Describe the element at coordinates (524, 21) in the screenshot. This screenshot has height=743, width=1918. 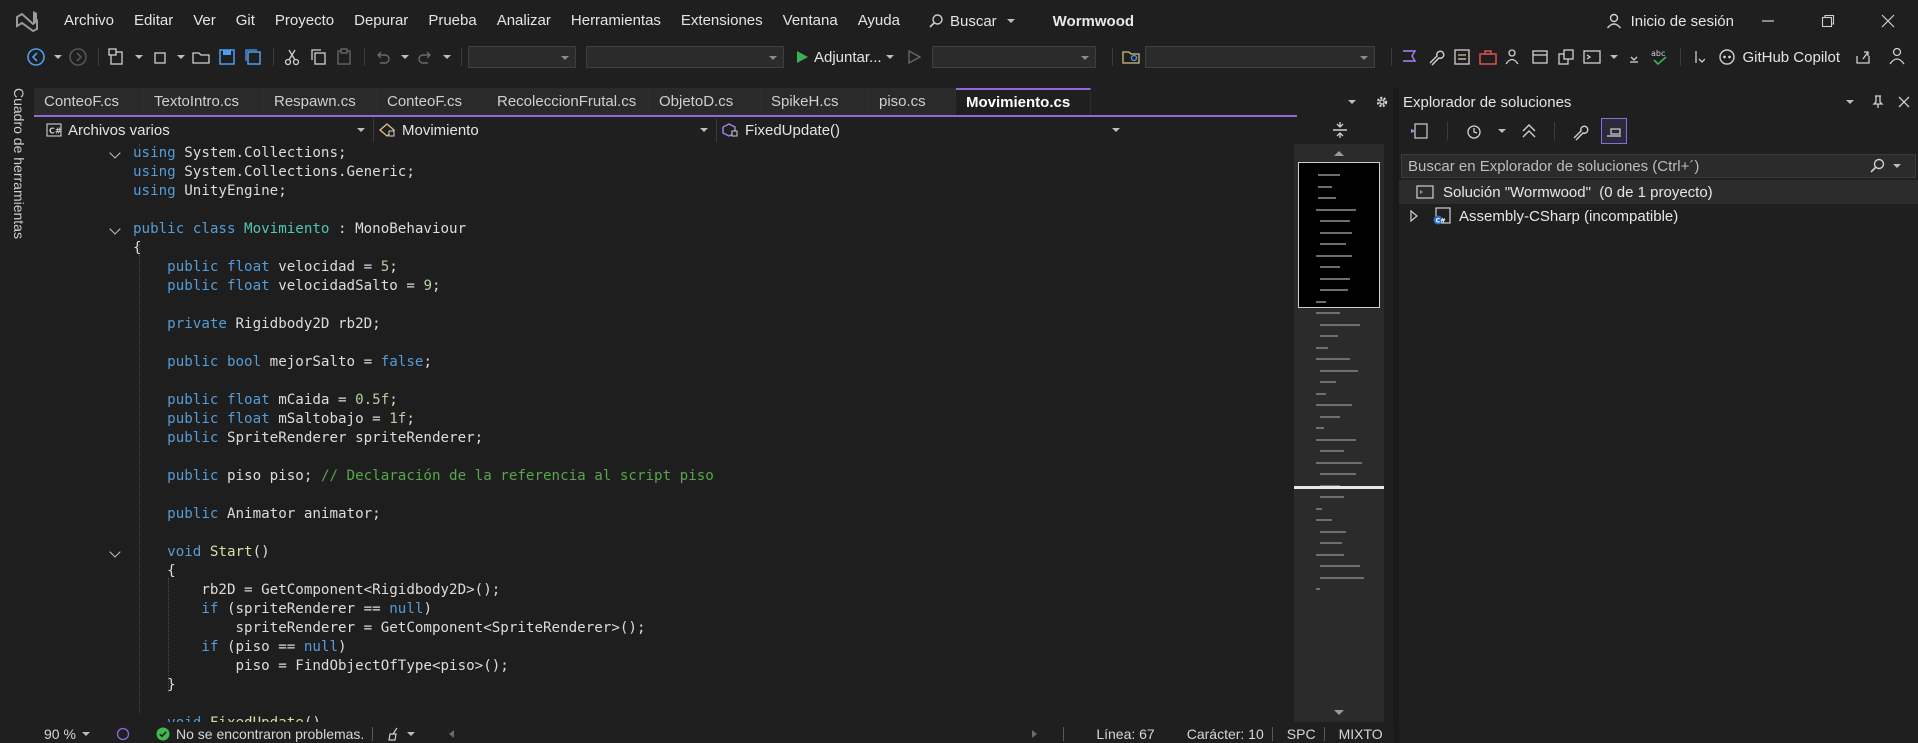
I see `menu-item-analizar: Analizar` at that location.